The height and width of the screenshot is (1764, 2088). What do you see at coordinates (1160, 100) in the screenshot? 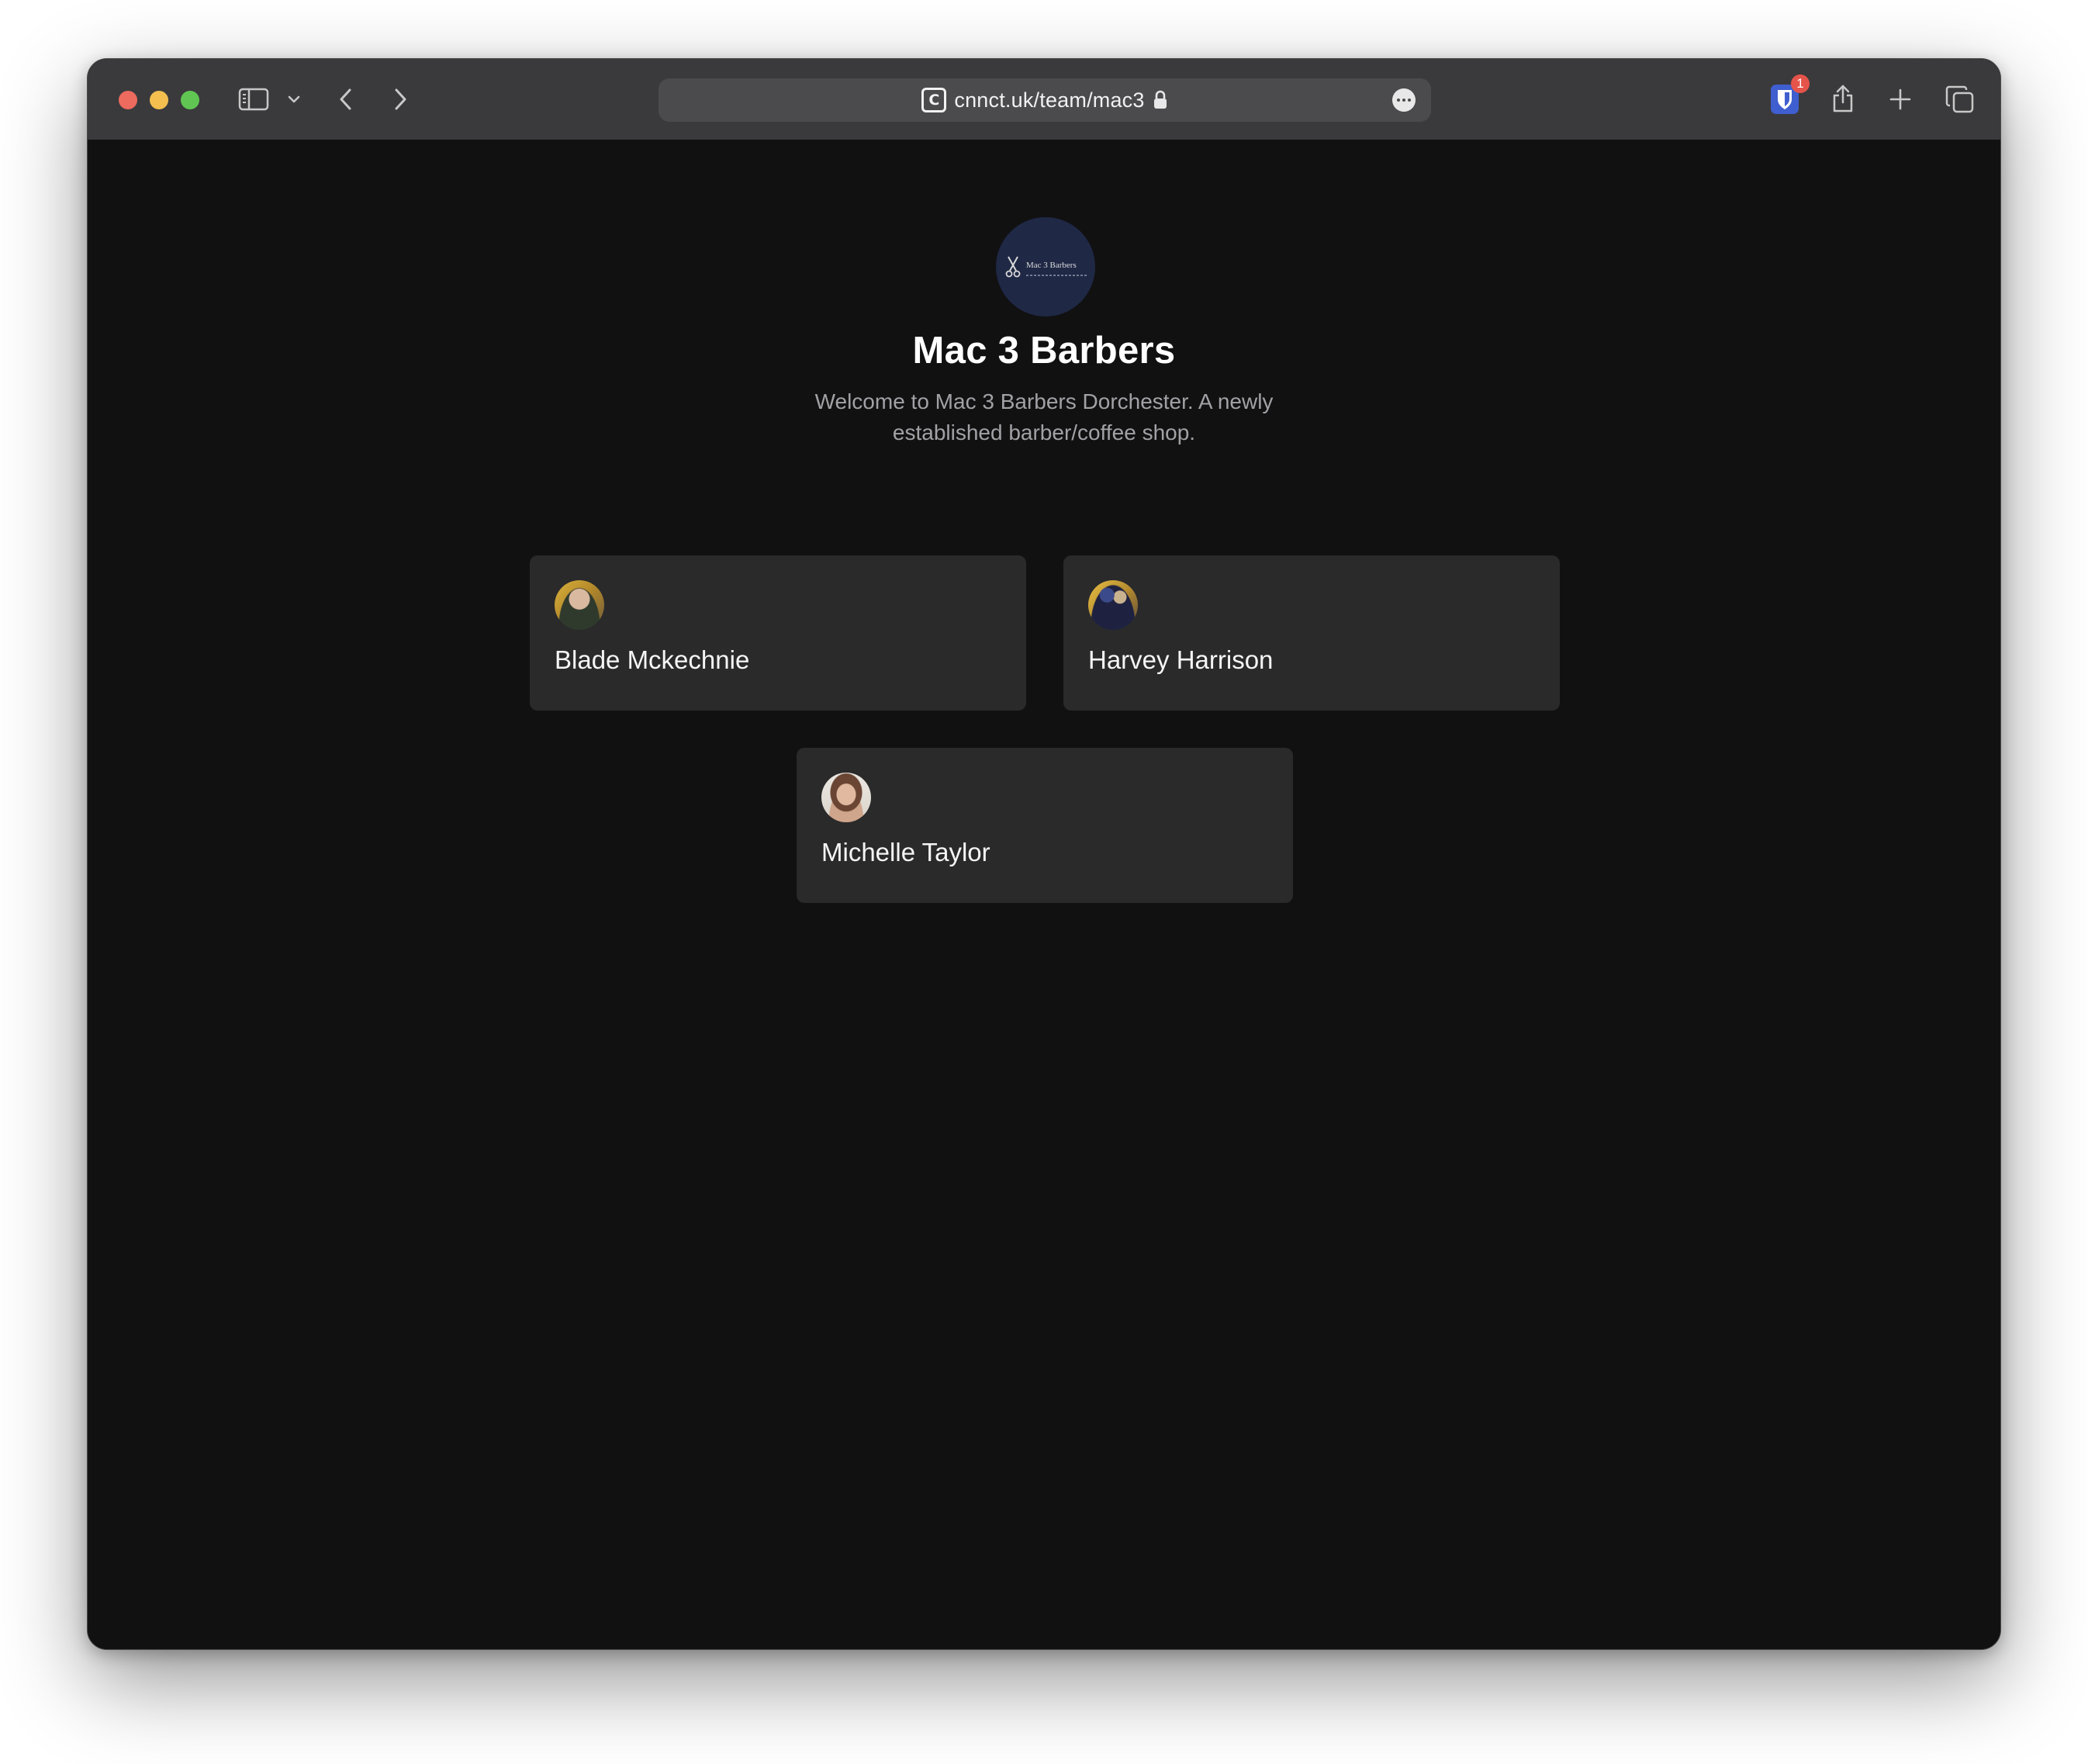
I see `lock-icon` at bounding box center [1160, 100].